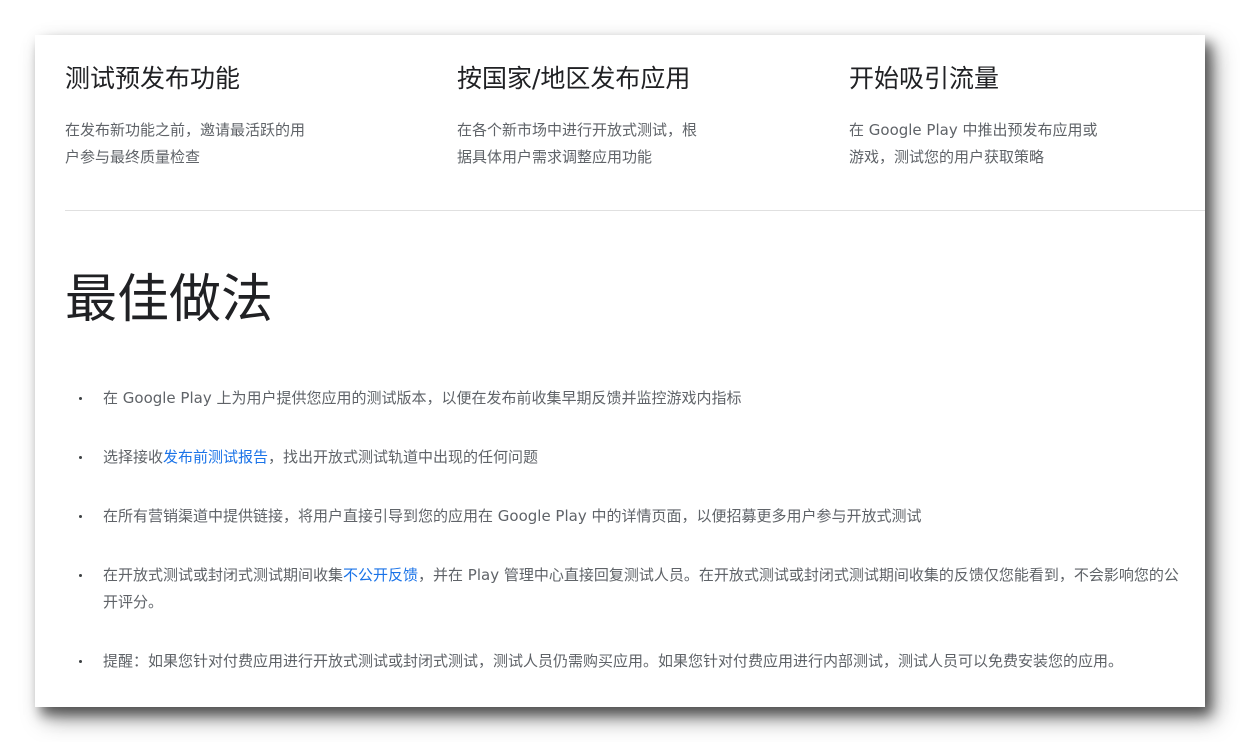  Describe the element at coordinates (555, 157) in the screenshot. I see `feature-description-line: 据具体用户需求调整应用功能` at that location.